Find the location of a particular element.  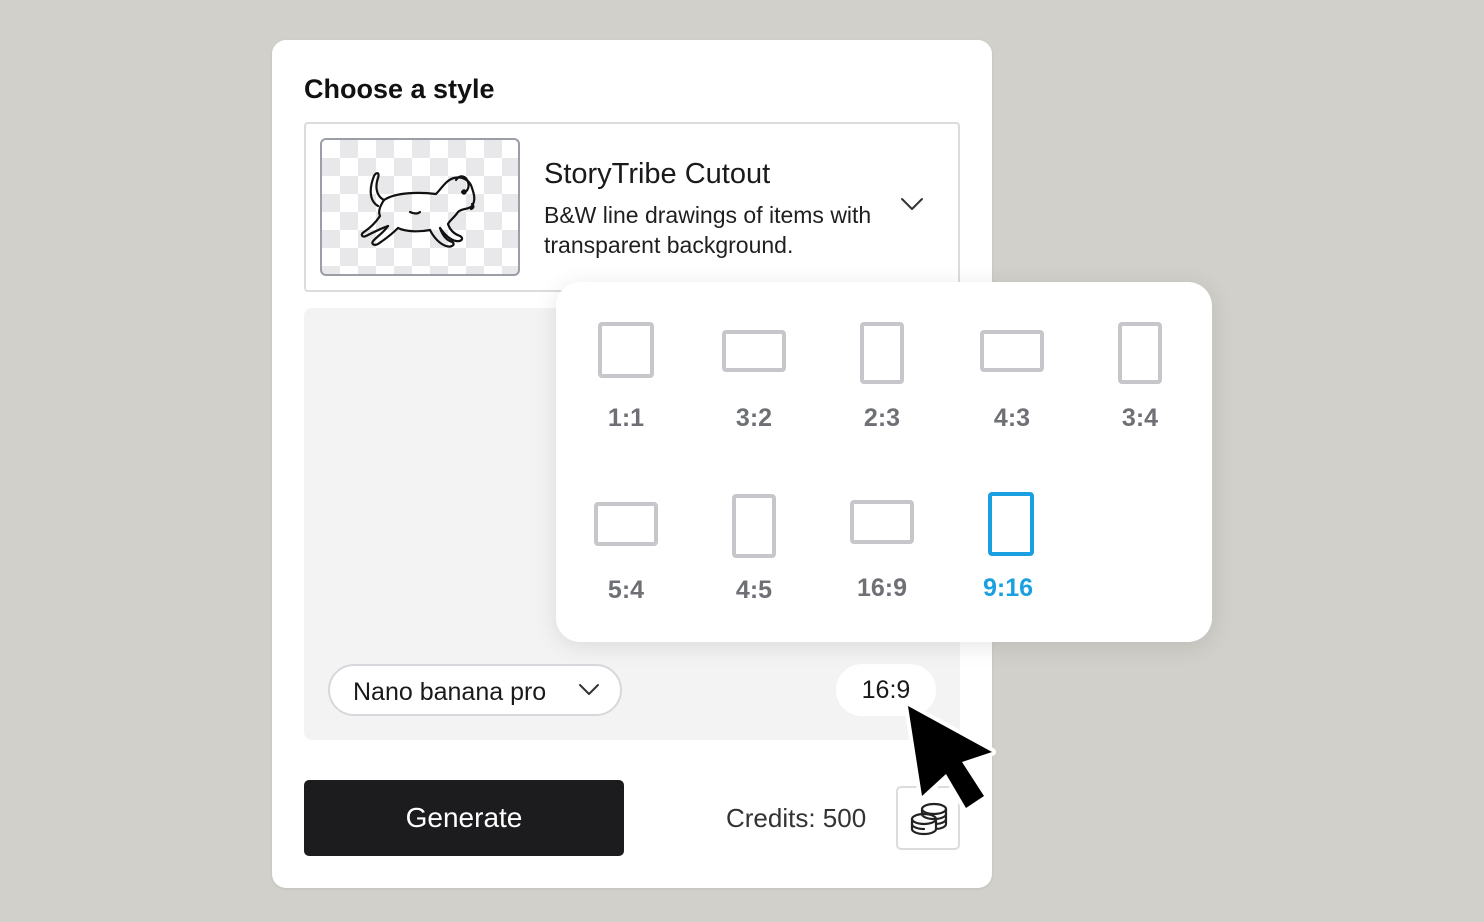

ratio-option-9-16: 9:16 is located at coordinates (1008, 557).